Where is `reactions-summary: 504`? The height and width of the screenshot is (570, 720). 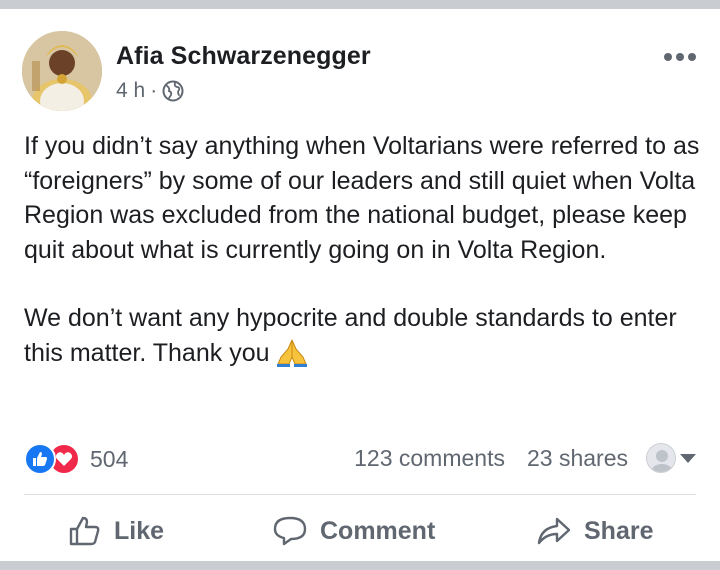 reactions-summary: 504 is located at coordinates (76, 459).